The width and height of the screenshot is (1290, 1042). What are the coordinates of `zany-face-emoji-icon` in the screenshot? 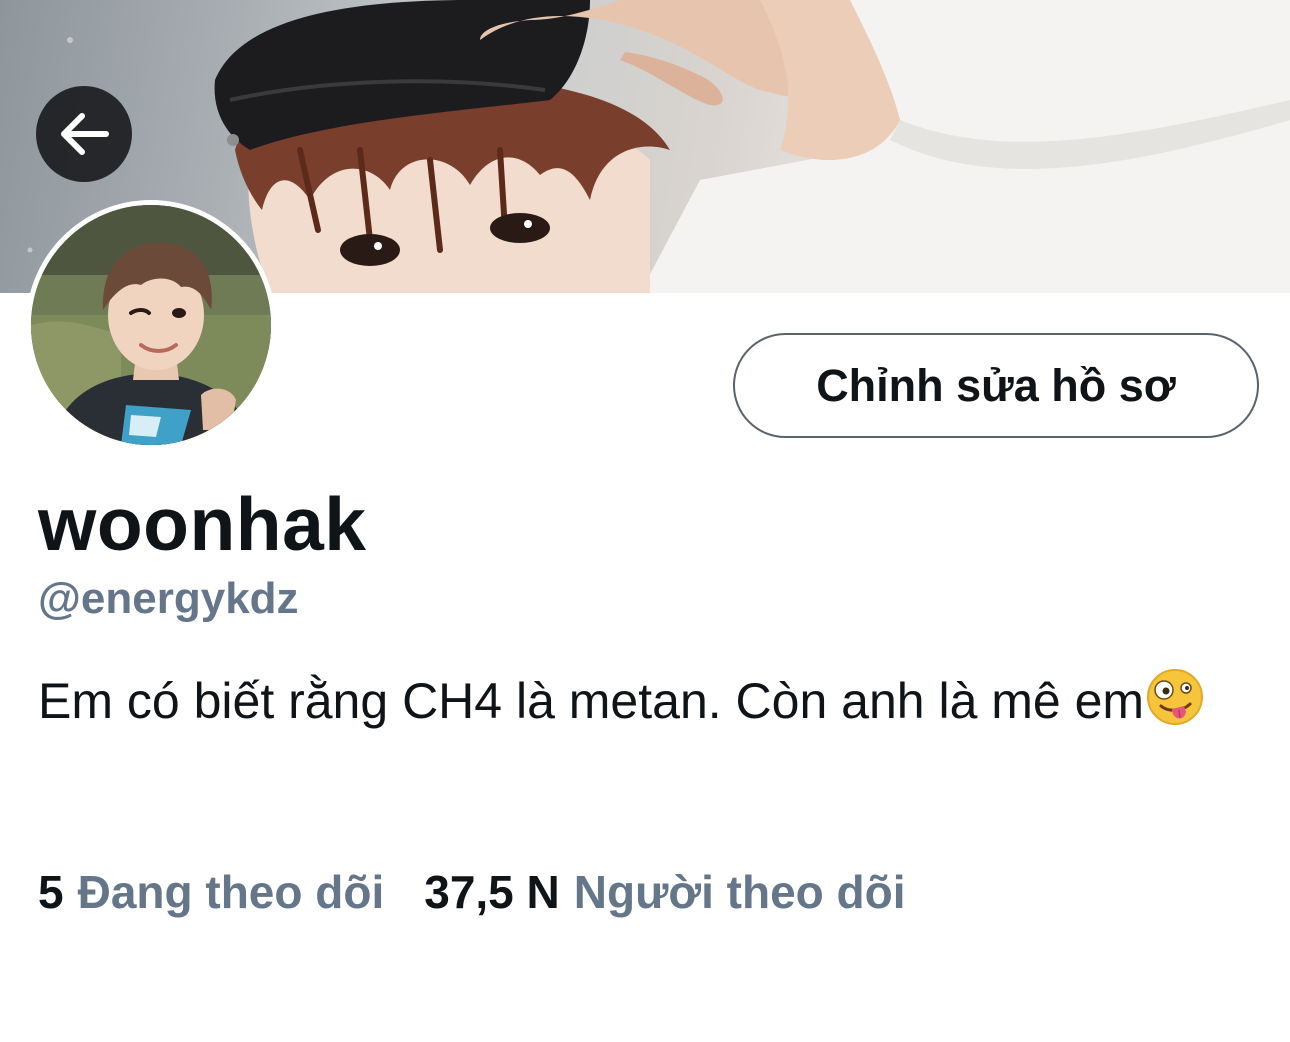 It's located at (1175, 697).